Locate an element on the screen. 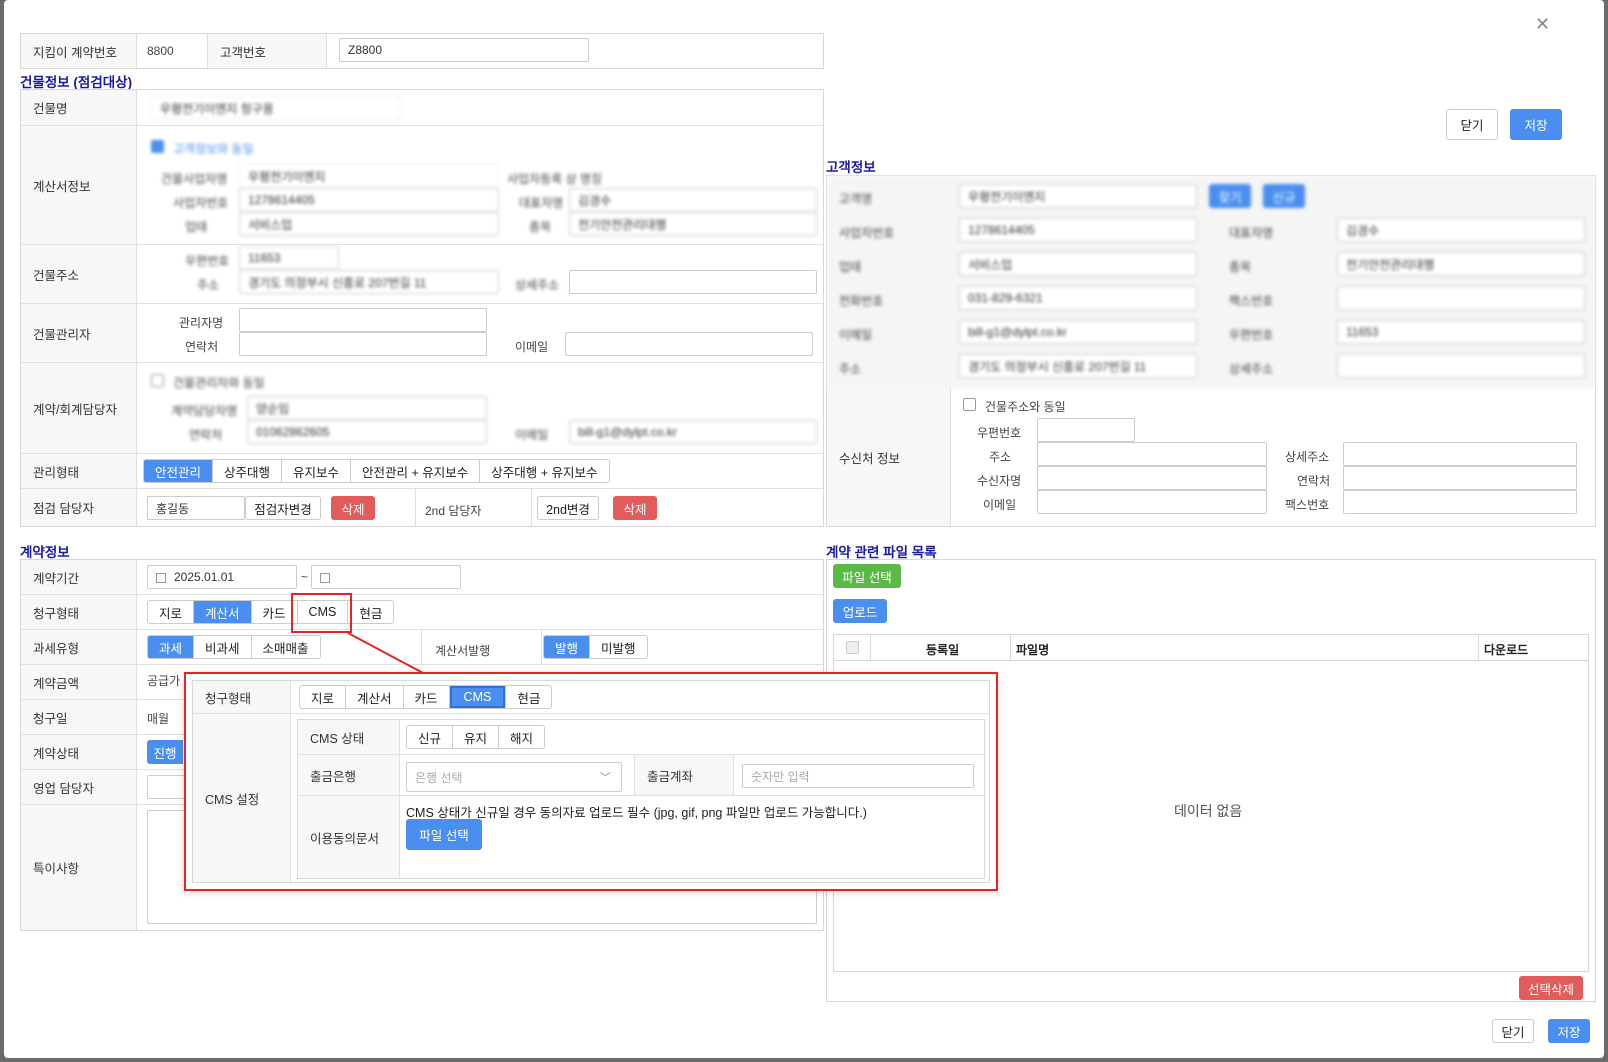 This screenshot has height=1062, width=1608. files-select-button: 파일 선택 is located at coordinates (867, 576).